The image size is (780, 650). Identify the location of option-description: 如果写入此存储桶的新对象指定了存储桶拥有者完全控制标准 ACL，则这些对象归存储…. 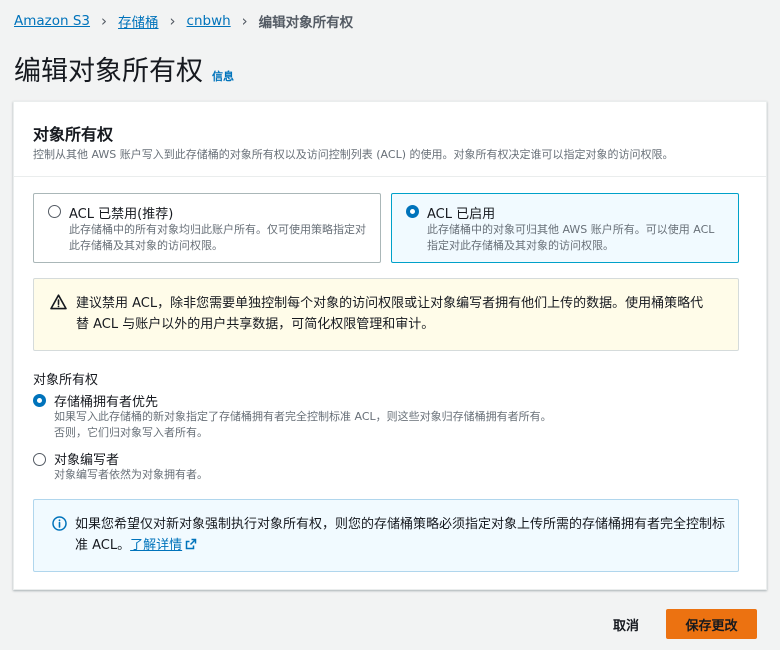
(303, 416).